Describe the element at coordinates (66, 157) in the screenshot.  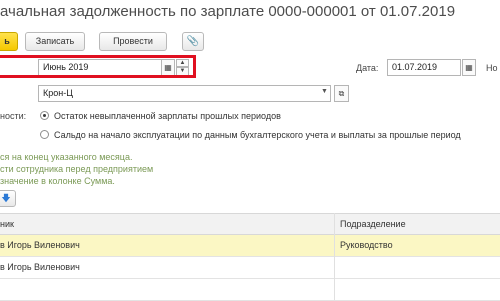
I see `hint-line-1: ся на конец указанного месяца.` at that location.